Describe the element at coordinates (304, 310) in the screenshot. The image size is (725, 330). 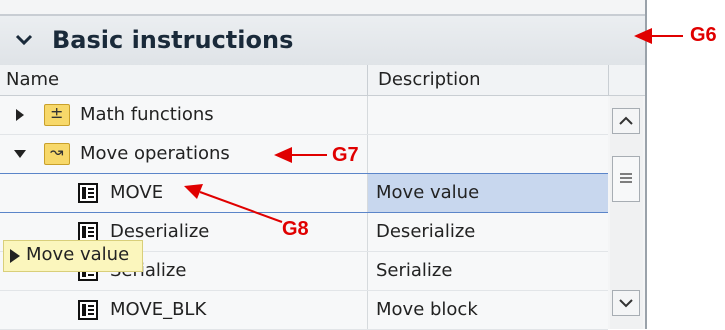
I see `tree-row-move-blk: MOVE_BLK Move block` at that location.